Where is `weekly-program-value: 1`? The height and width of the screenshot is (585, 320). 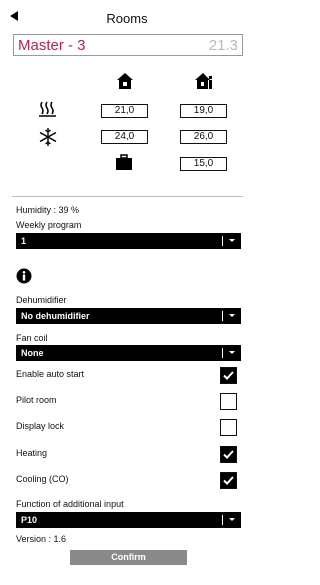 weekly-program-value: 1 is located at coordinates (24, 241).